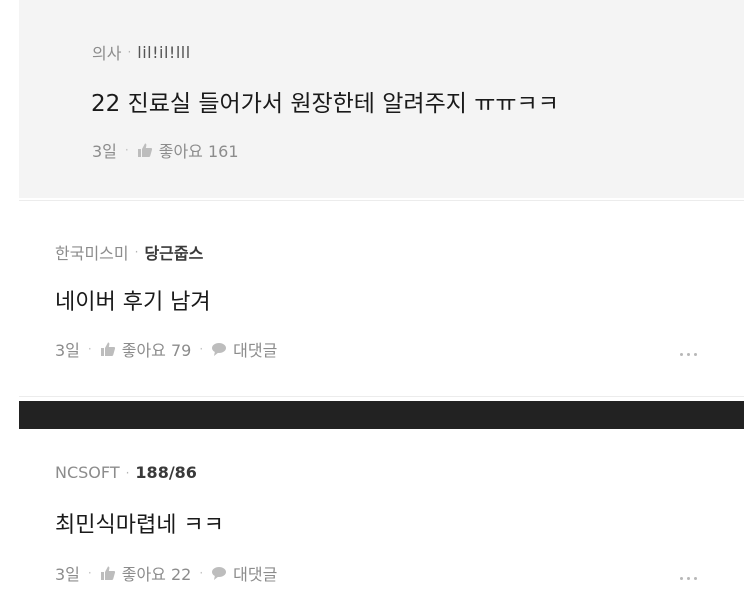  I want to click on comment-text: 네이버 후기 남겨, so click(133, 302).